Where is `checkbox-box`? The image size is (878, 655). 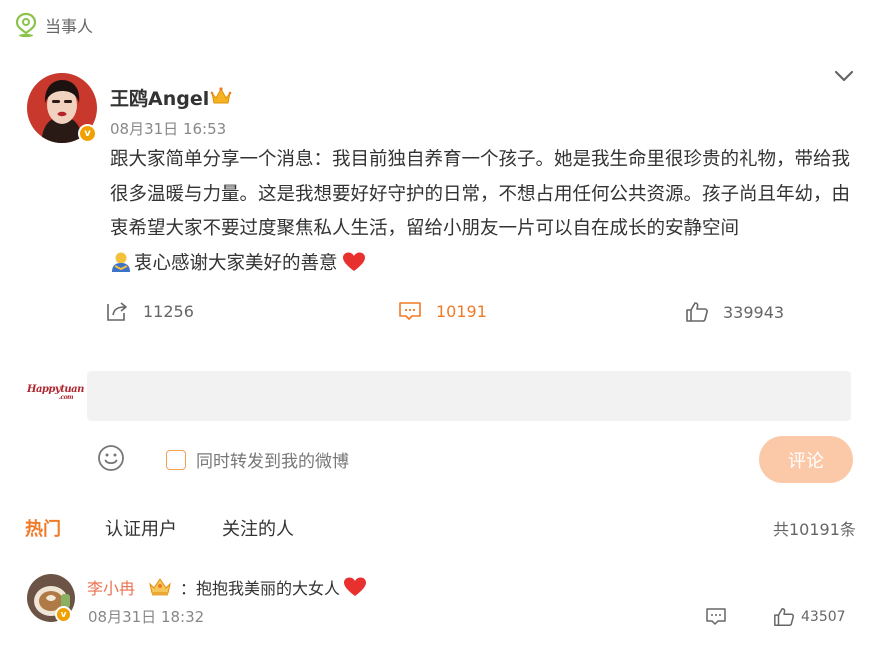
checkbox-box is located at coordinates (176, 459).